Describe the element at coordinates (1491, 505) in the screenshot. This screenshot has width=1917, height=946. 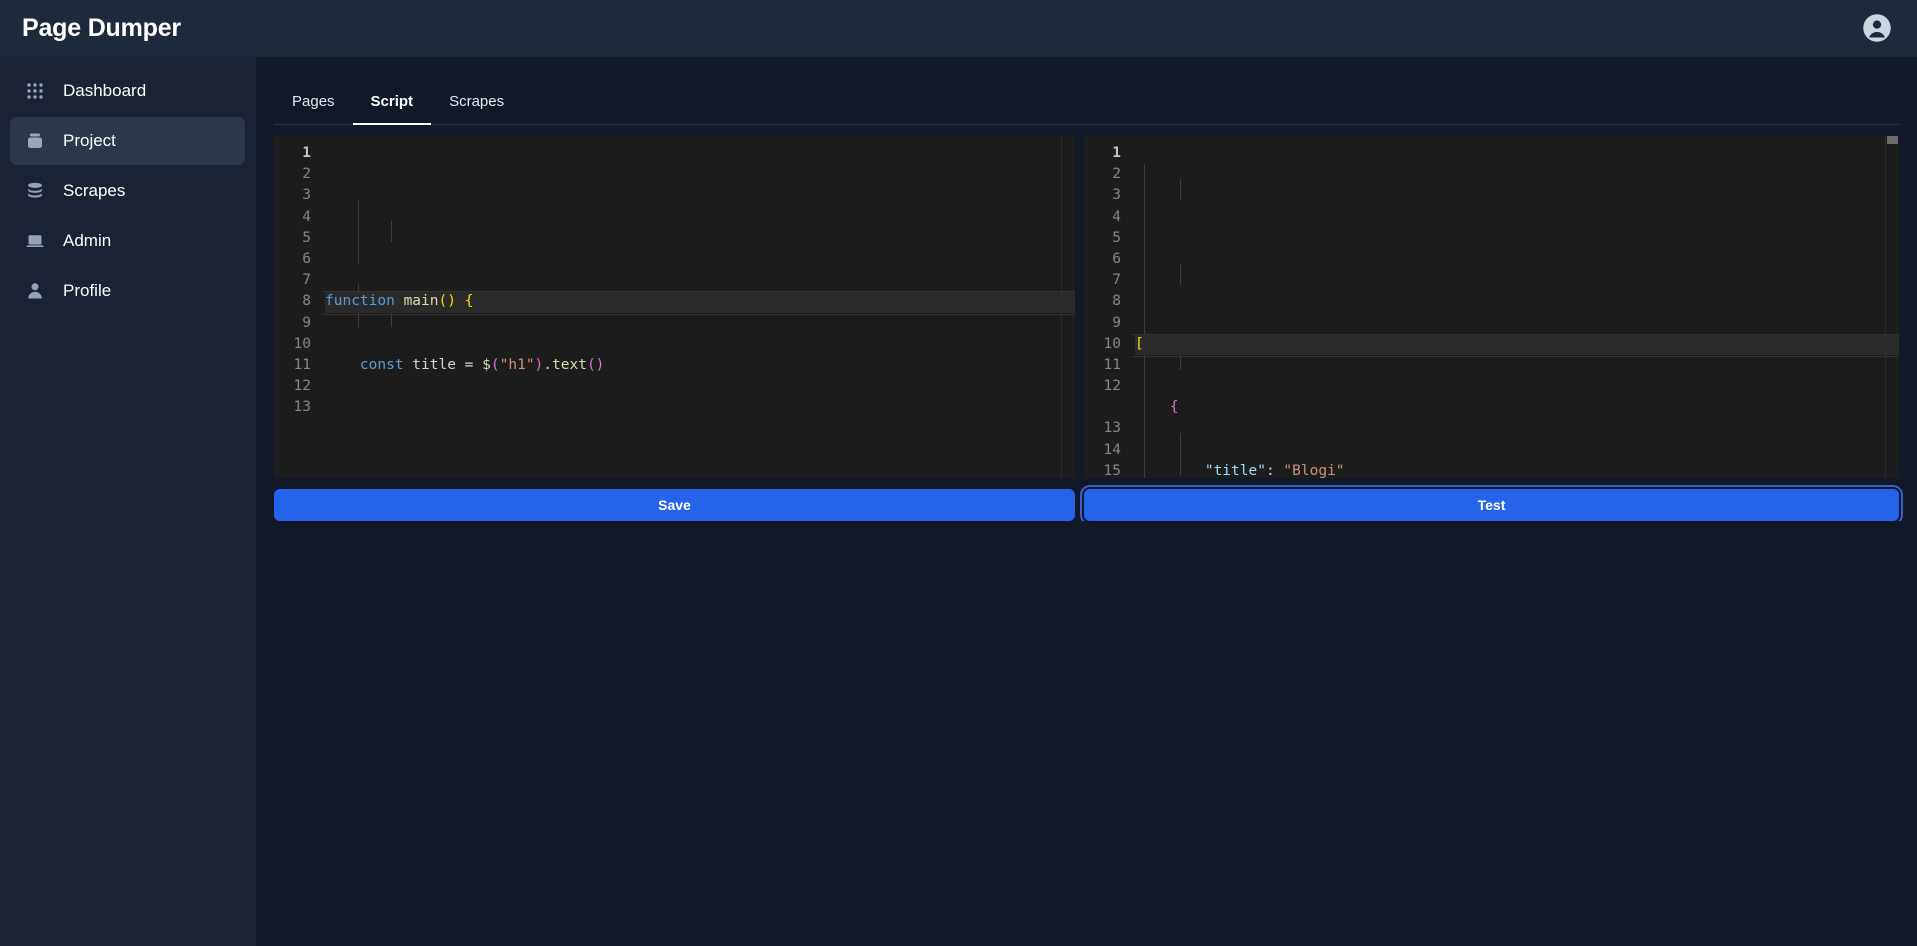
I see `test-button: Test` at that location.